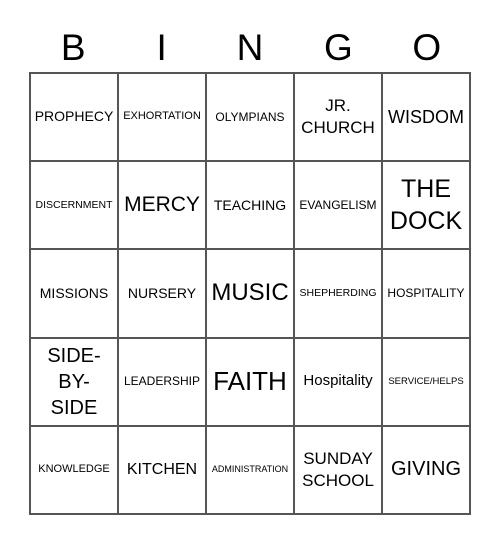  I want to click on bingo-cell: KITCHEN, so click(162, 469).